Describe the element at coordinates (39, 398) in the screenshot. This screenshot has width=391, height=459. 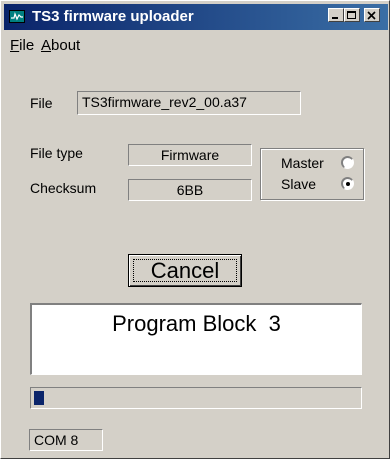
I see `progress-fill` at that location.